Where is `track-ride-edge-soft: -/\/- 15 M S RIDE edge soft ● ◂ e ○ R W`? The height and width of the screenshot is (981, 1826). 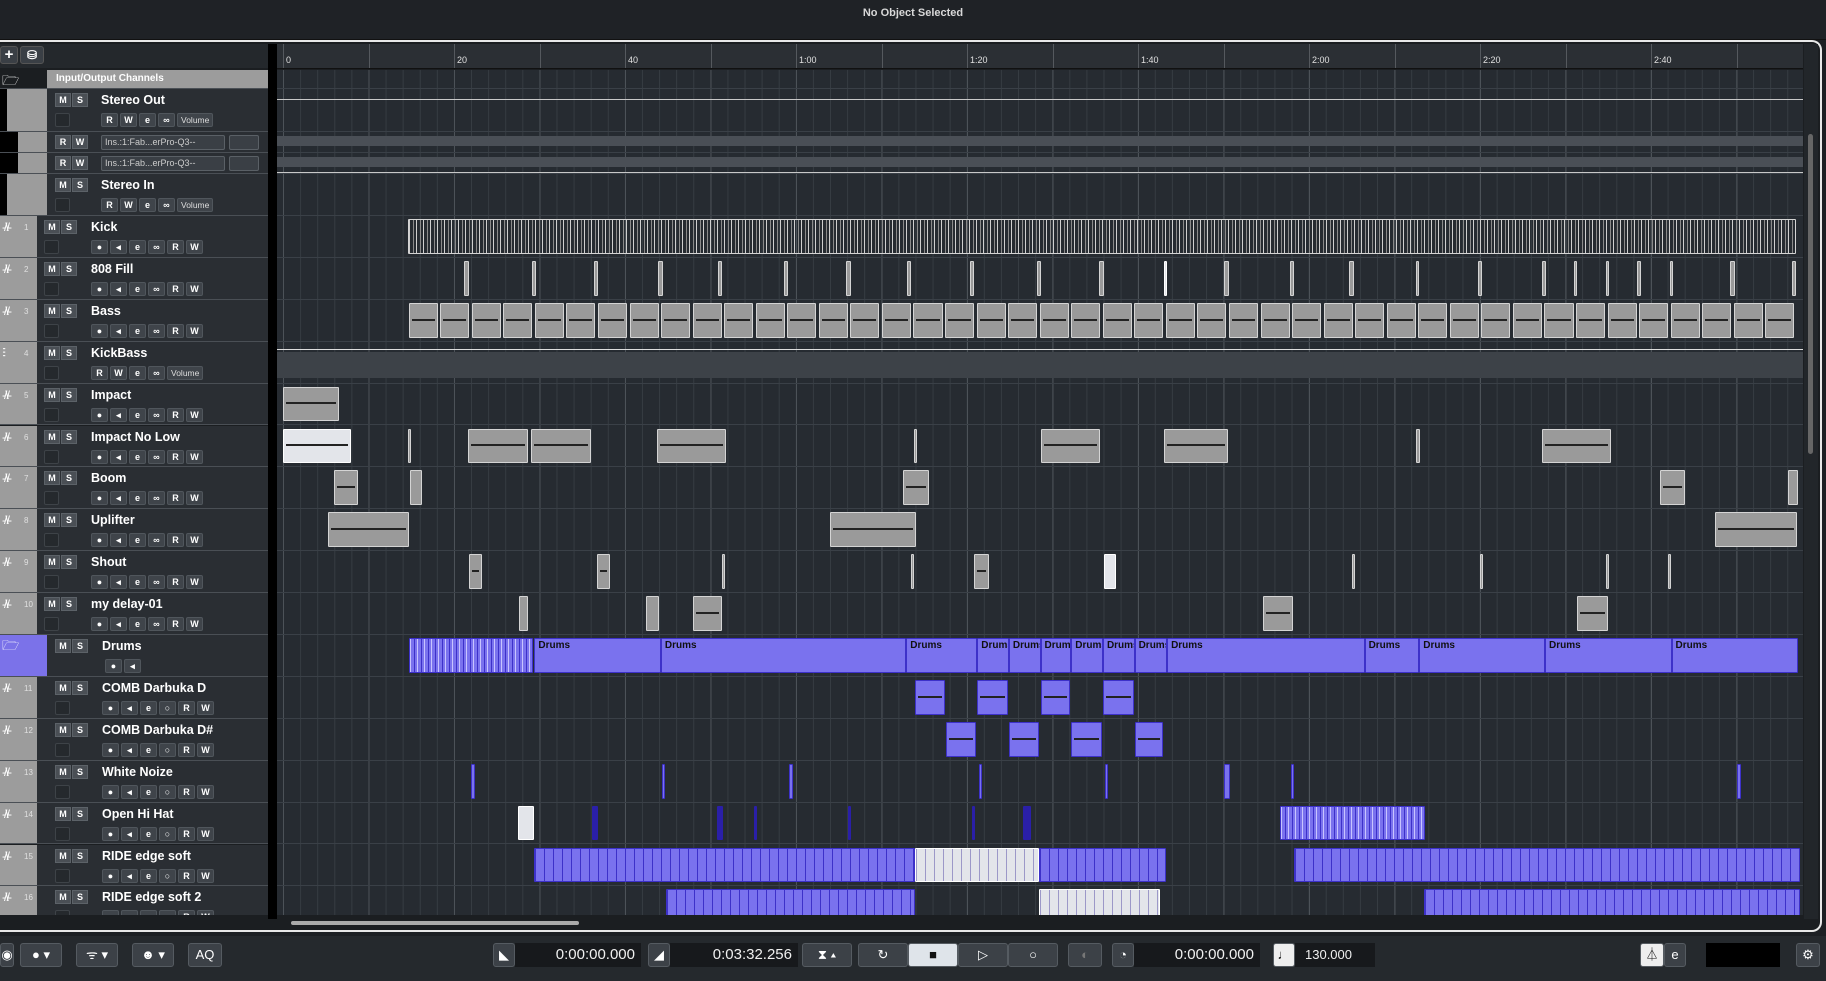
track-ride-edge-soft: -/\/- 15 M S RIDE edge soft ● ◂ e ○ R W is located at coordinates (134, 865).